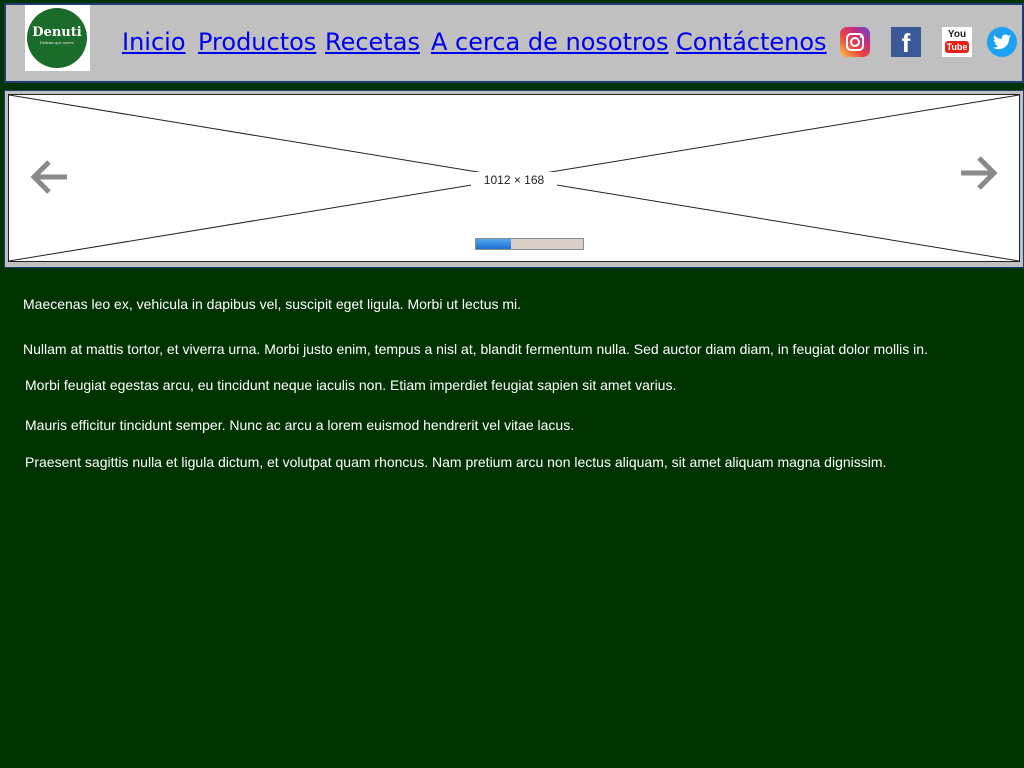 The height and width of the screenshot is (768, 1024). I want to click on facebook-icon: f, so click(906, 42).